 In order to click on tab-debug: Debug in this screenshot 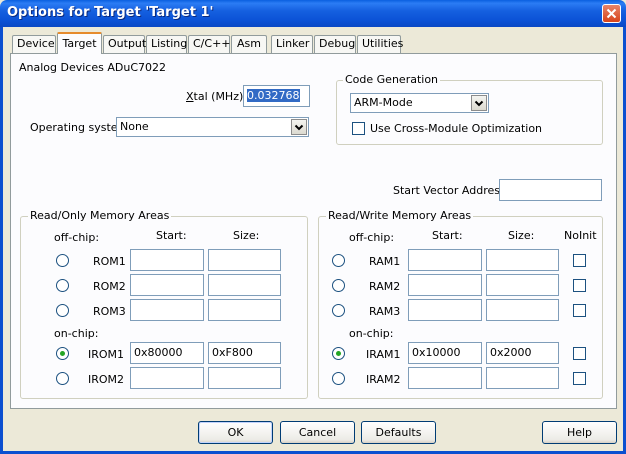, I will do `click(335, 44)`.